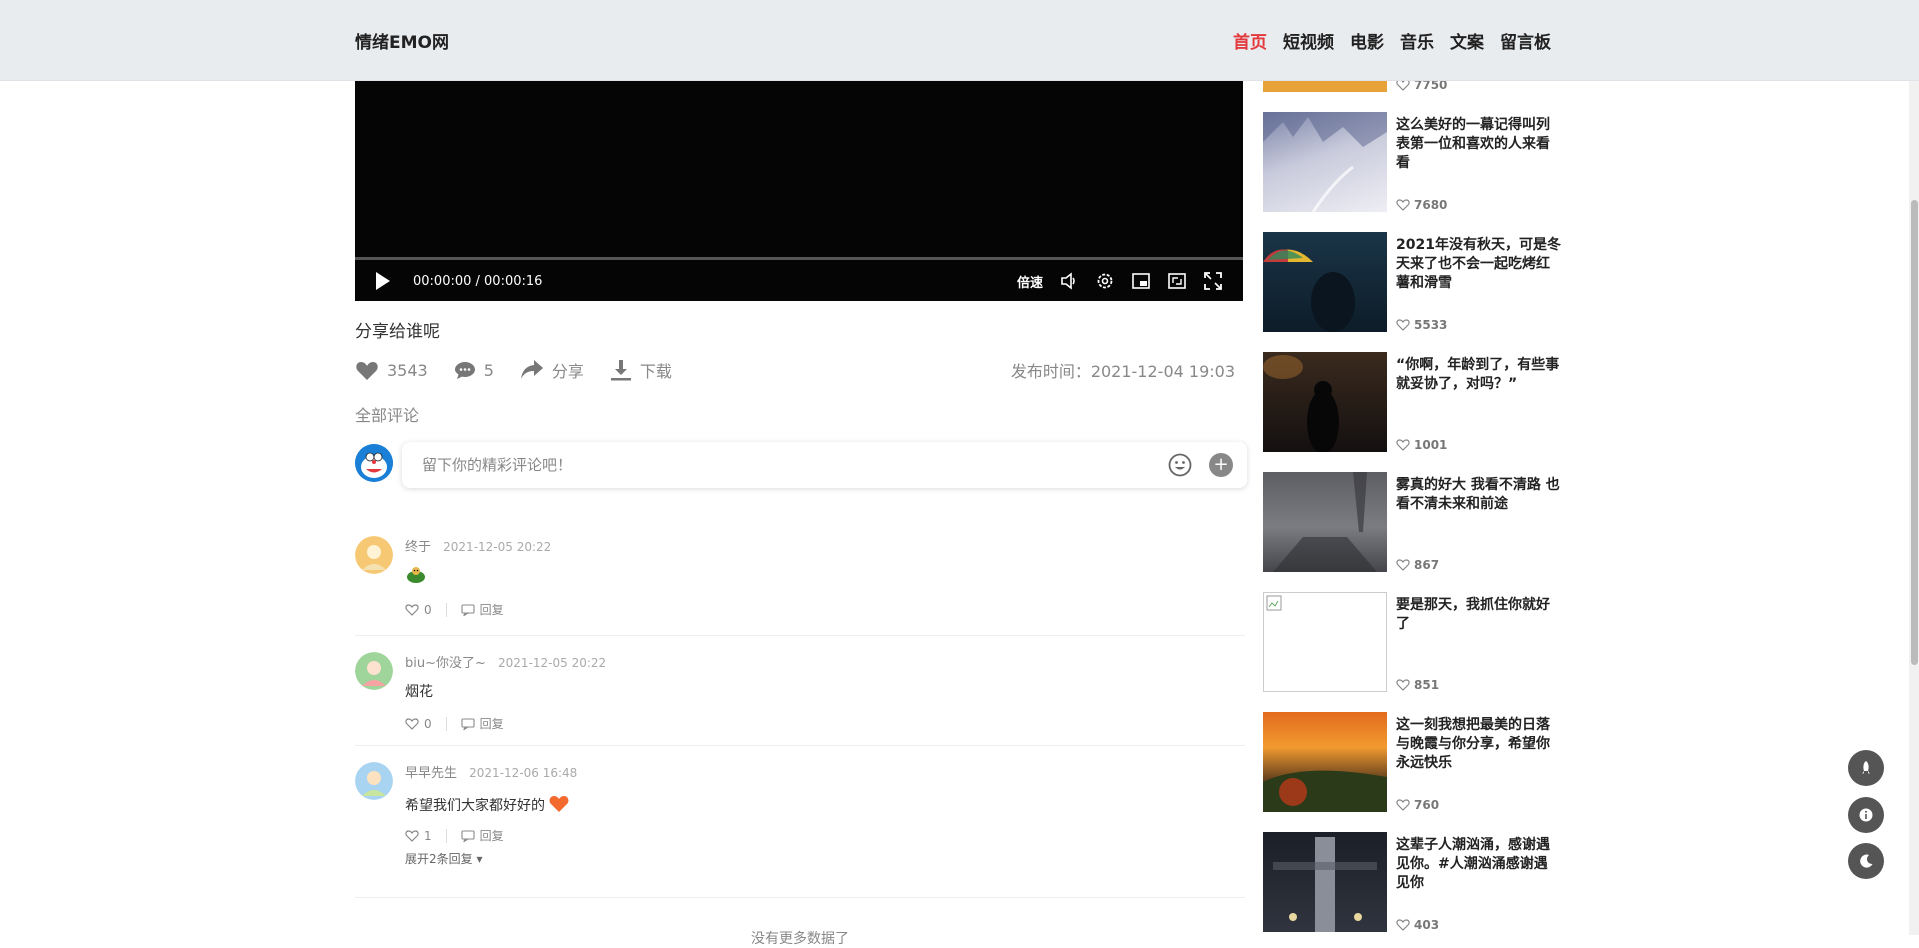  What do you see at coordinates (1105, 281) in the screenshot?
I see `settings-icon` at bounding box center [1105, 281].